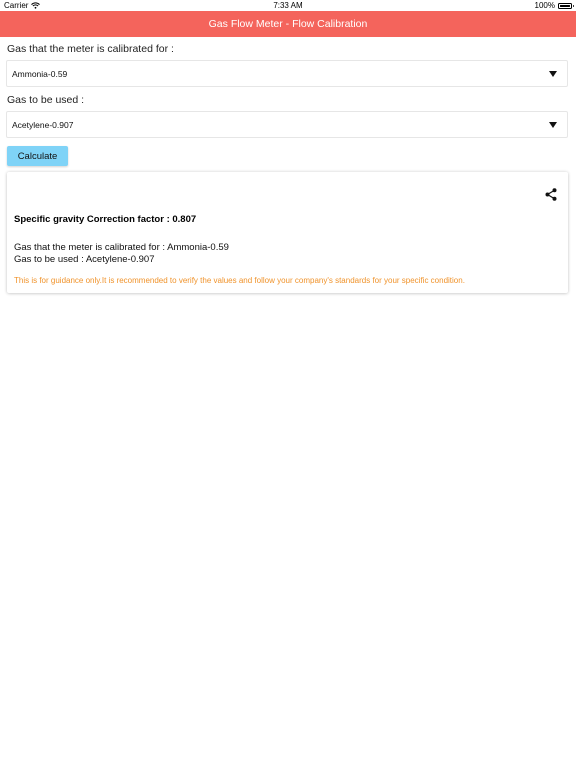 The height and width of the screenshot is (768, 576). Describe the element at coordinates (551, 194) in the screenshot. I see `share-icon` at that location.